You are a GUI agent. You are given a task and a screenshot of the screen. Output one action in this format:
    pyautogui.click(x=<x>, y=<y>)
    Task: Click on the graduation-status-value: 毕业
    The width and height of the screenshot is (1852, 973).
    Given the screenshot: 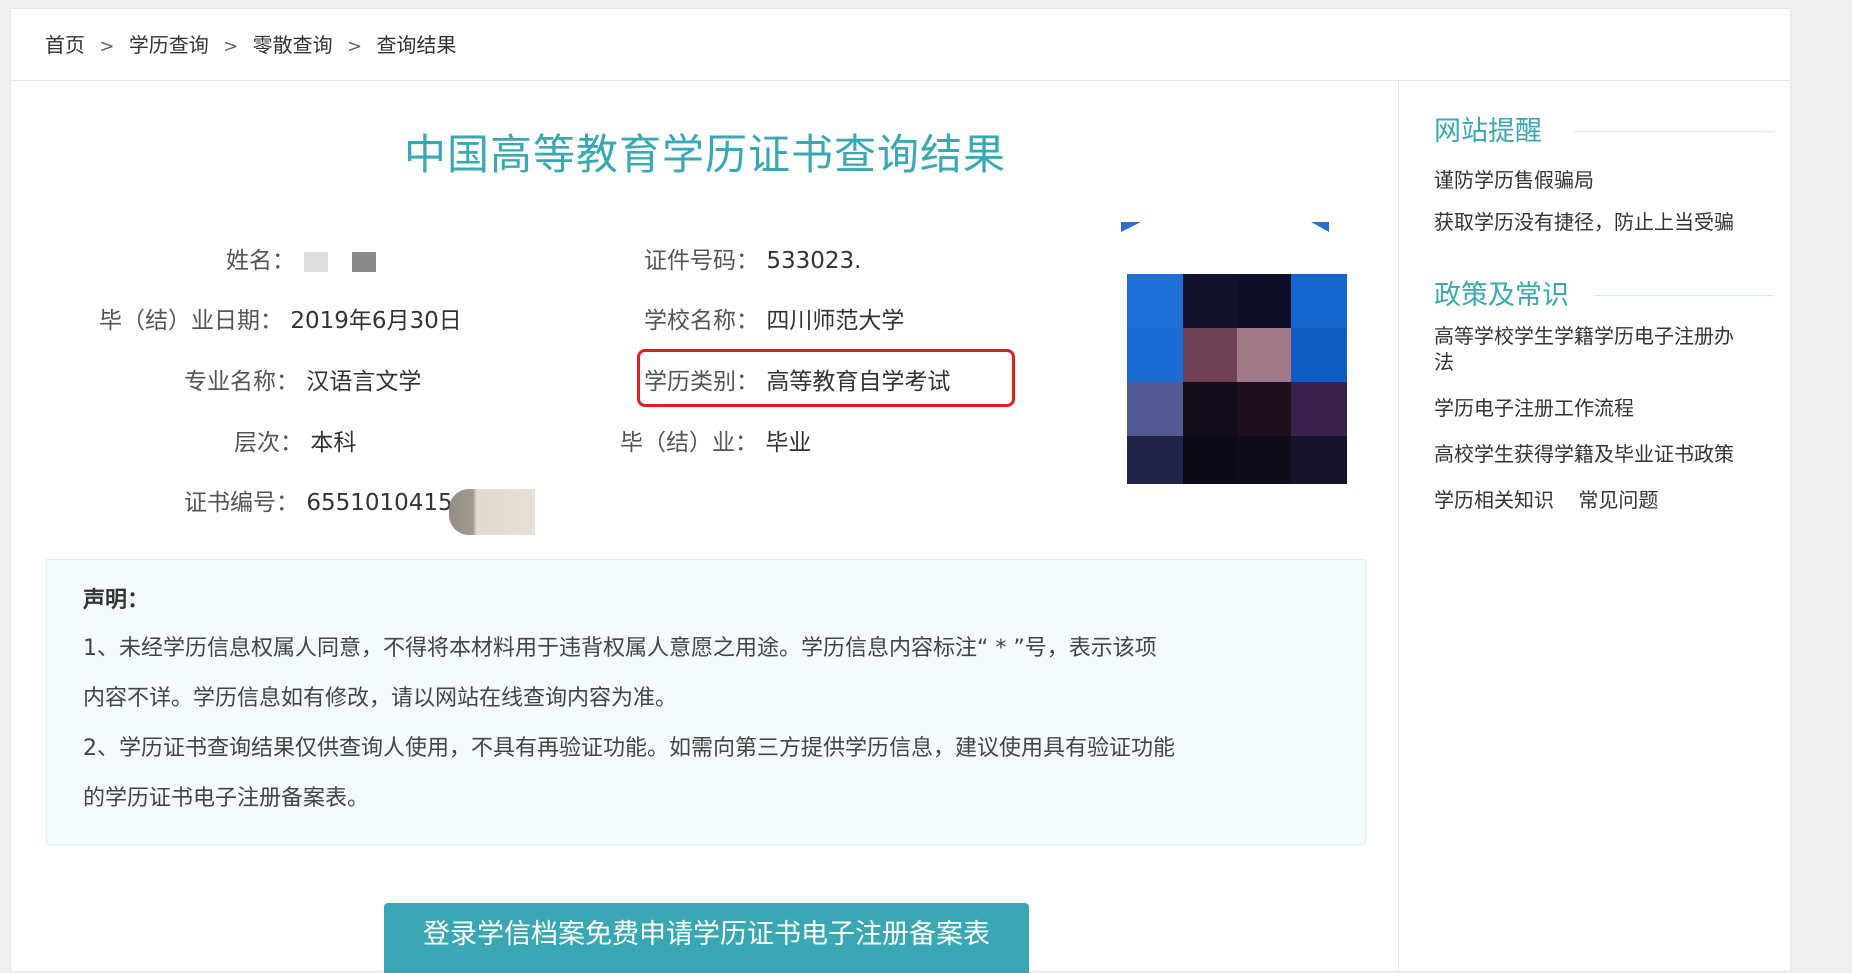 What is the action you would take?
    pyautogui.click(x=788, y=443)
    